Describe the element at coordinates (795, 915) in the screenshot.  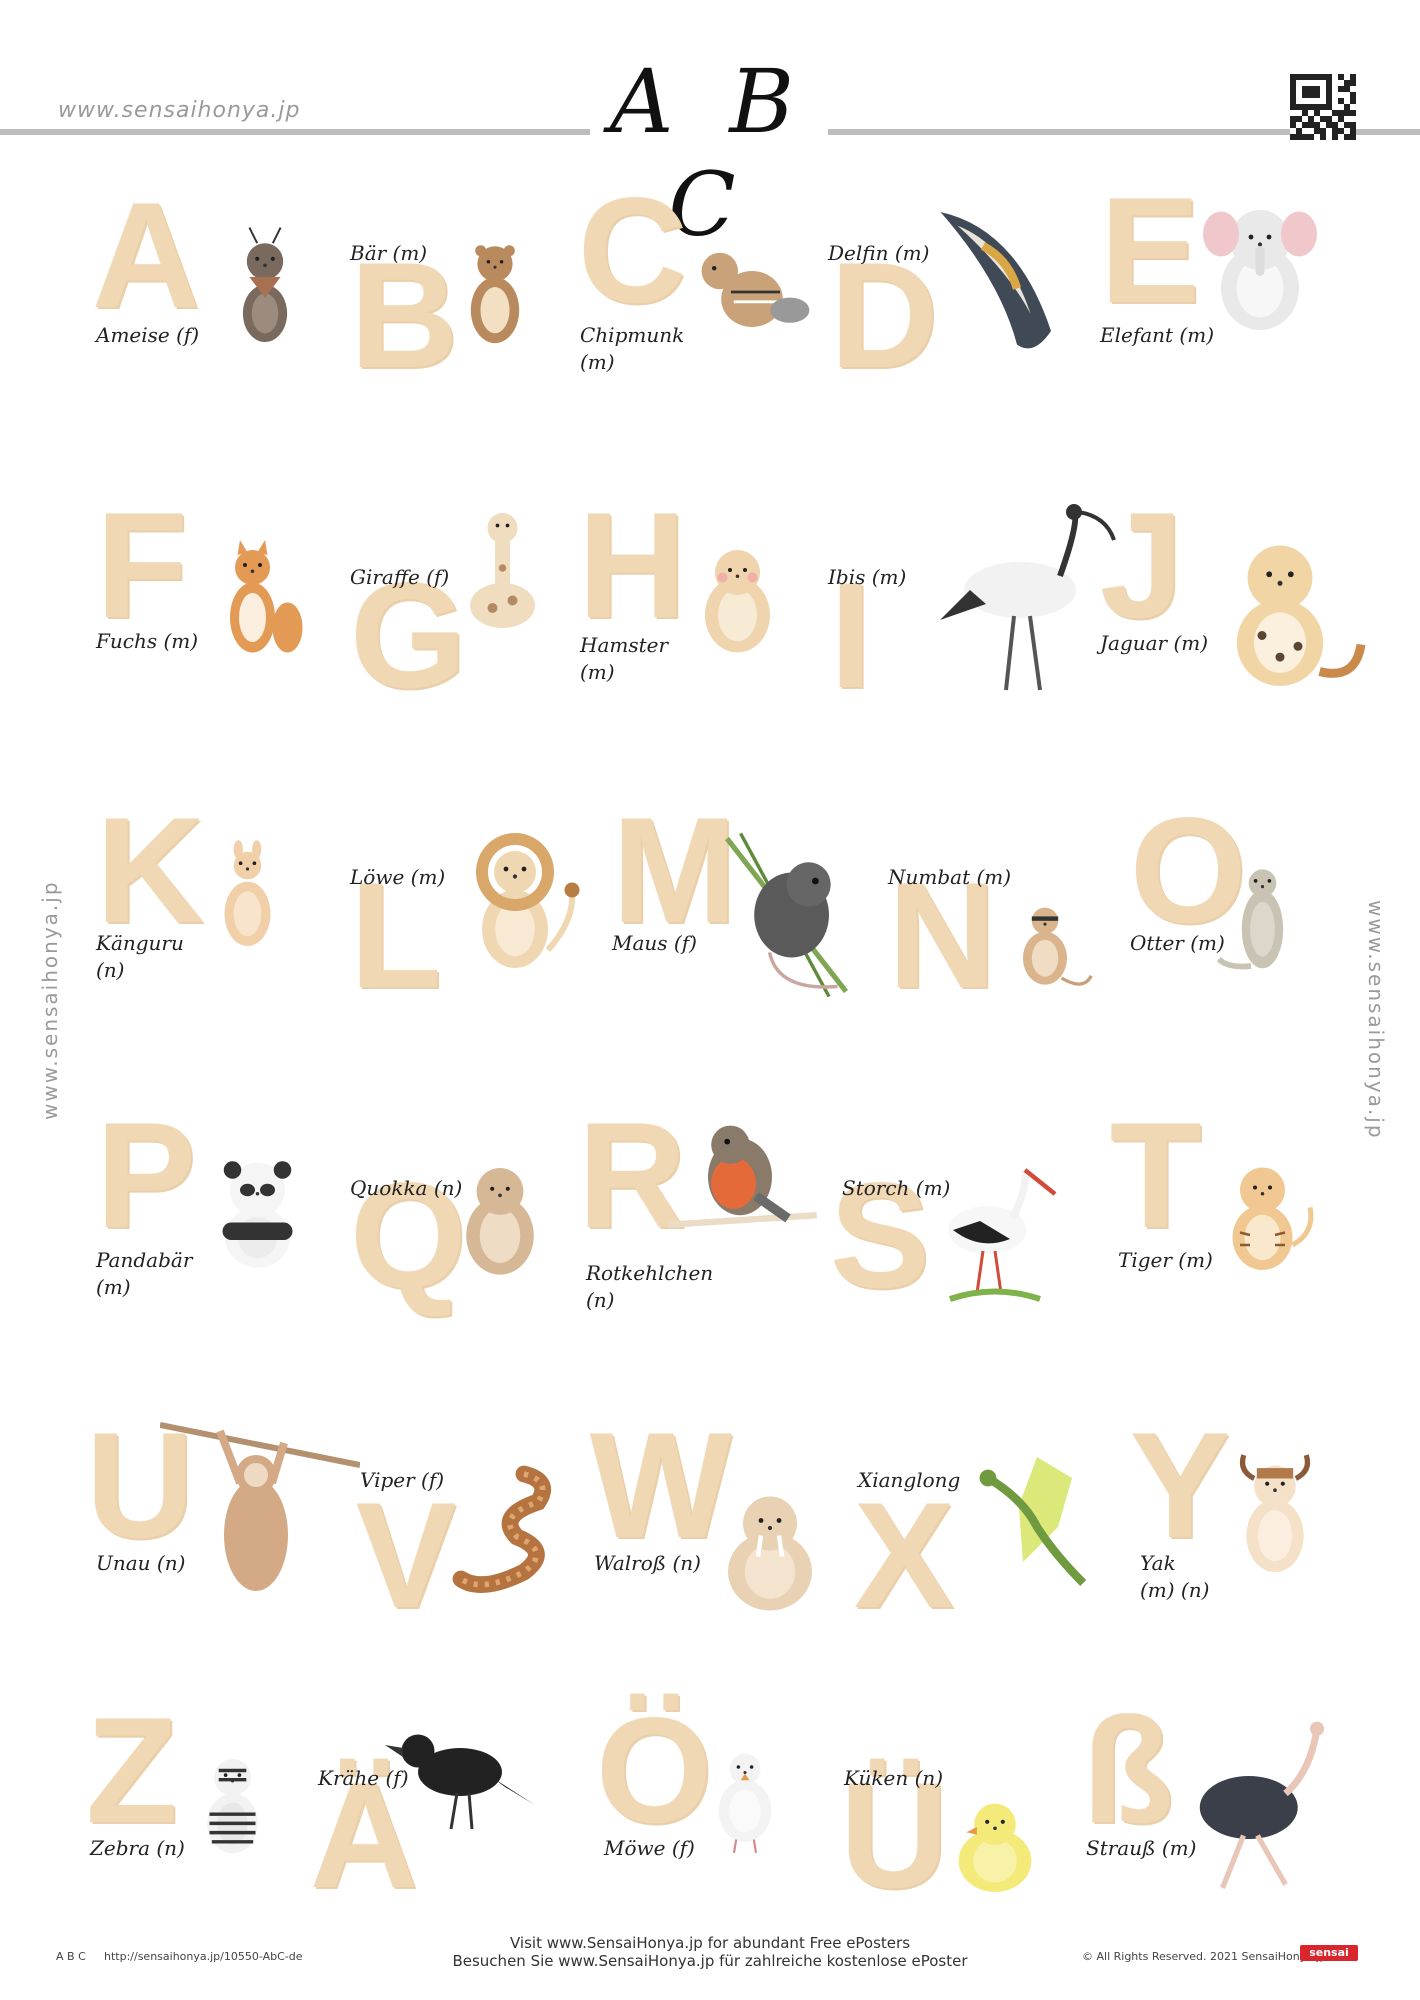
I see `mouse-icon` at that location.